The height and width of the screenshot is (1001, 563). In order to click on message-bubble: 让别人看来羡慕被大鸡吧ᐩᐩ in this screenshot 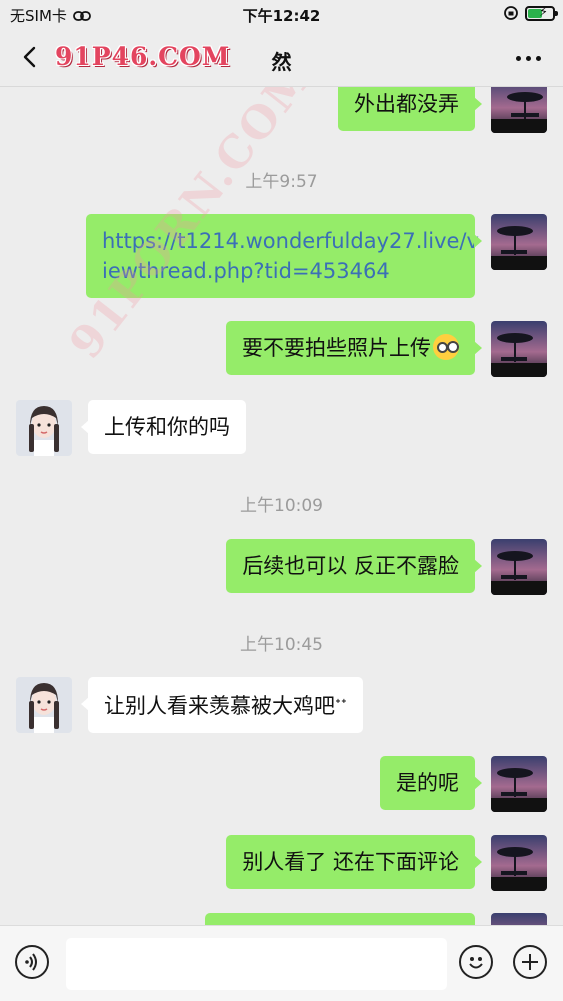, I will do `click(222, 705)`.